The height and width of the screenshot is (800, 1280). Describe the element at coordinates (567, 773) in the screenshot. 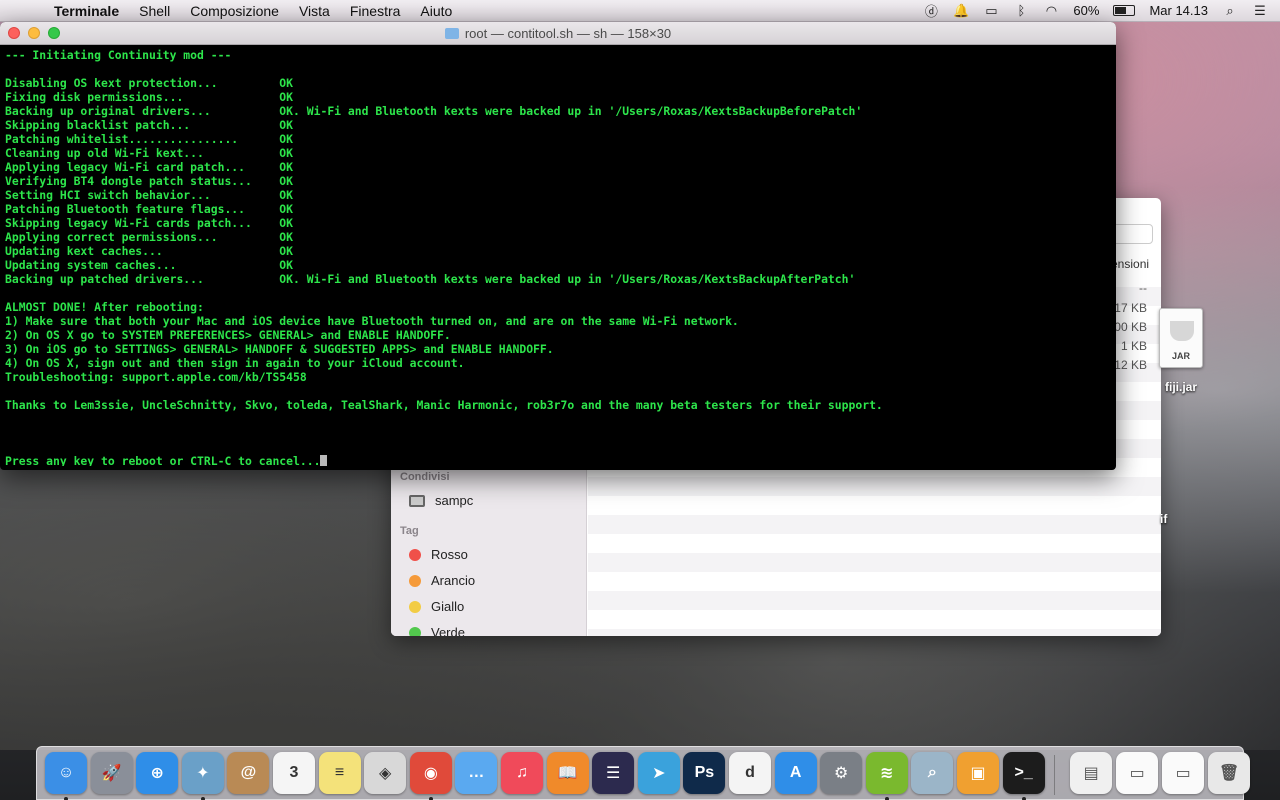

I see `ibooks-icon: 📖` at that location.